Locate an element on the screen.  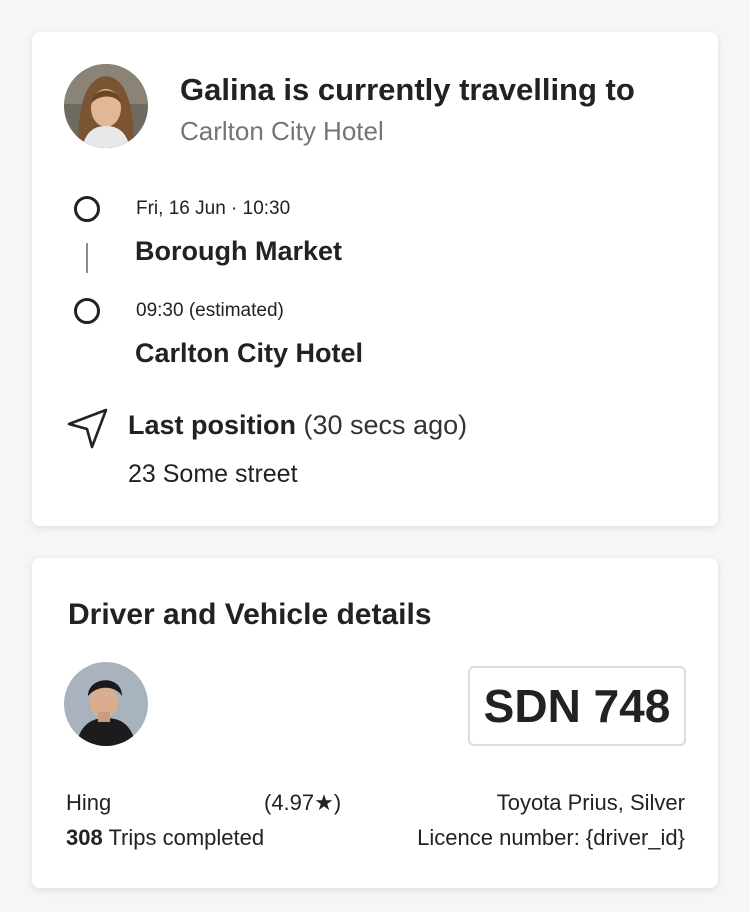
stop-time: 09:30 (estimated) is located at coordinates (210, 310).